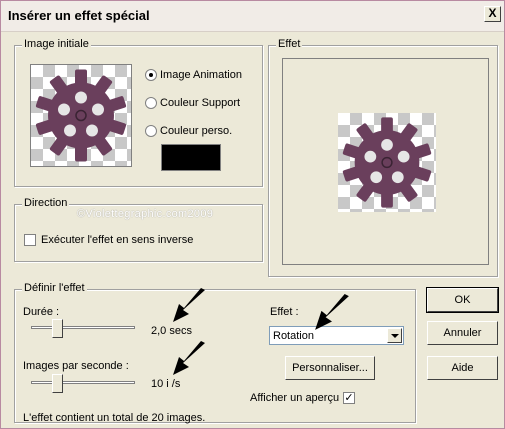 The width and height of the screenshot is (505, 429). Describe the element at coordinates (196, 131) in the screenshot. I see `radio-couleur-perso-label: Couleur perso.` at that location.